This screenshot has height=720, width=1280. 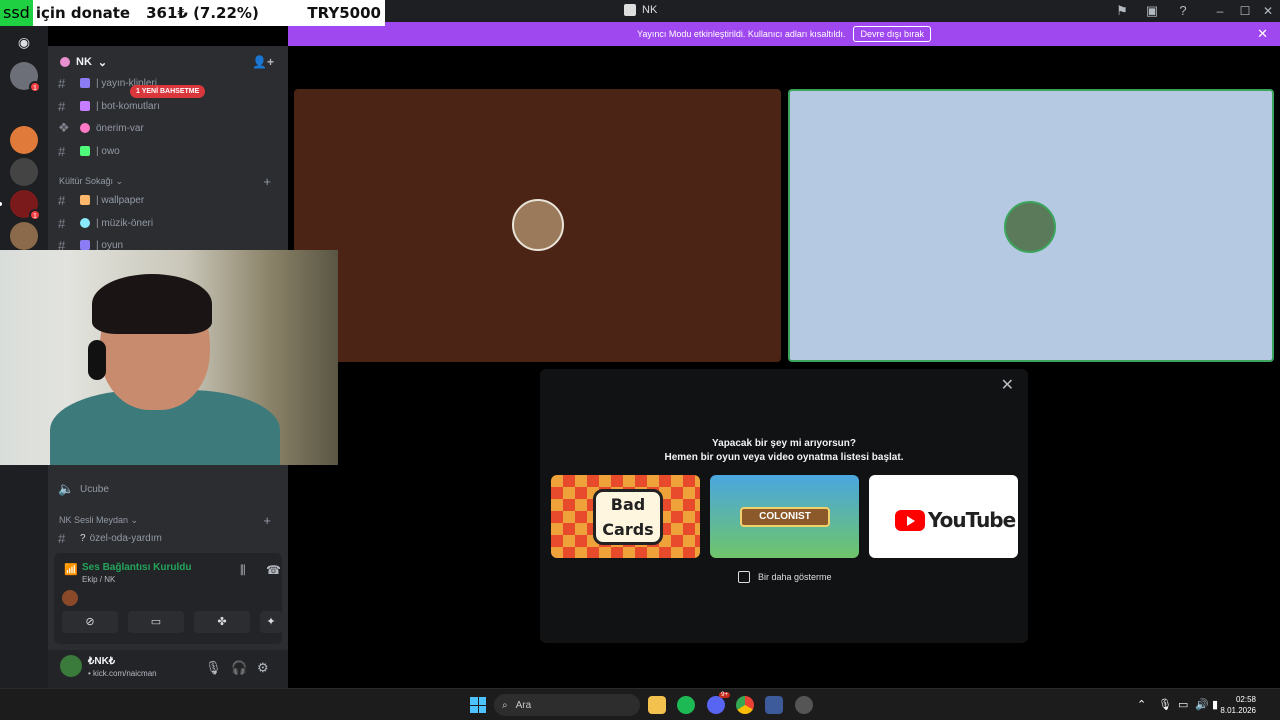 I want to click on voice-location: Ekip / NK, so click(x=98, y=579).